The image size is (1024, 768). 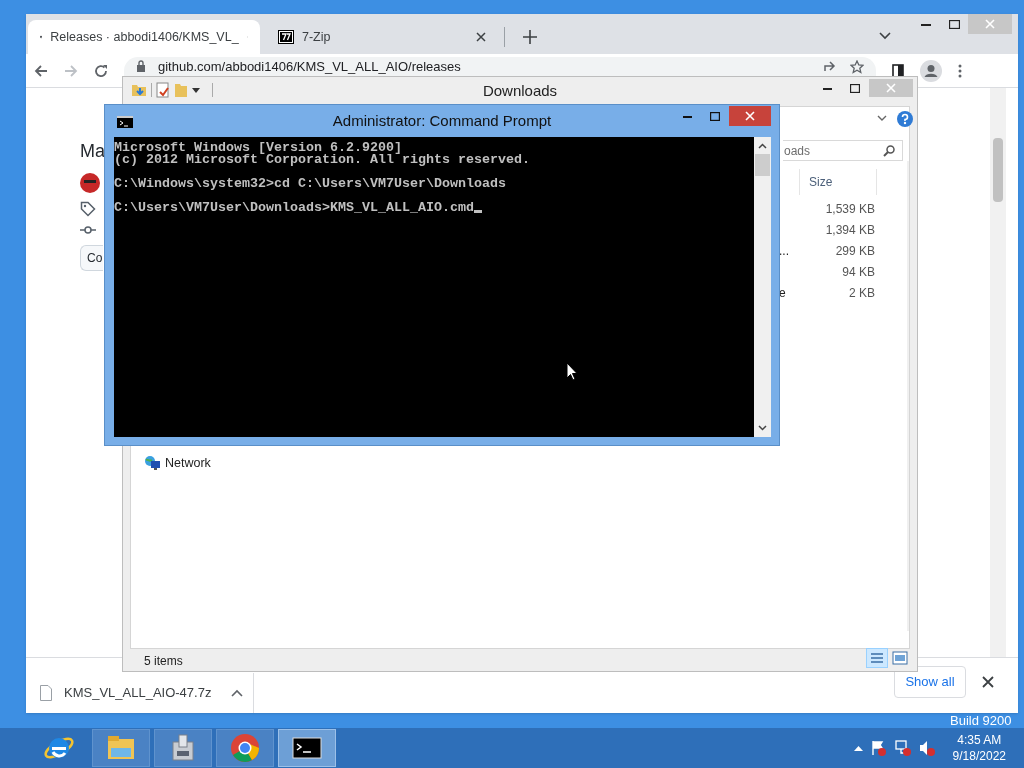 I want to click on nav-label: Network, so click(x=188, y=463).